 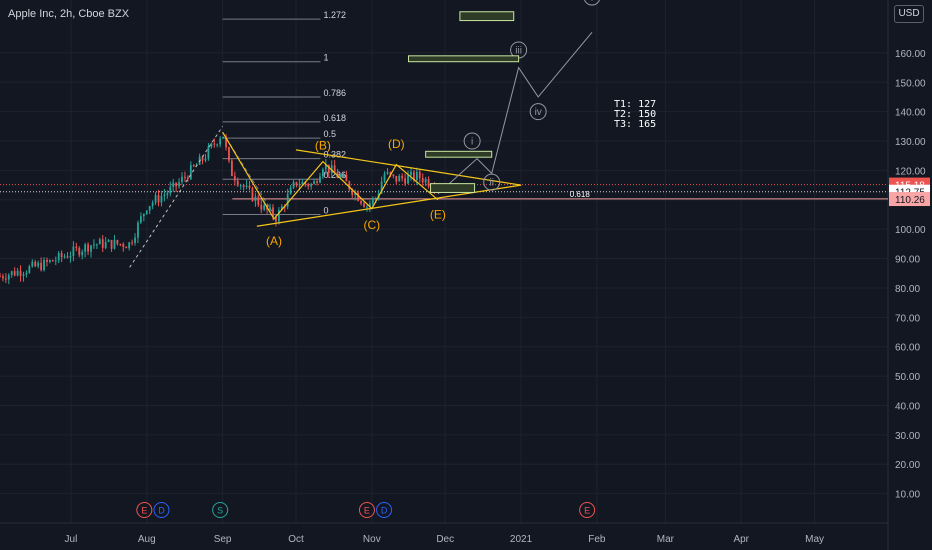 I want to click on x-tick-label: Sep, so click(x=223, y=539).